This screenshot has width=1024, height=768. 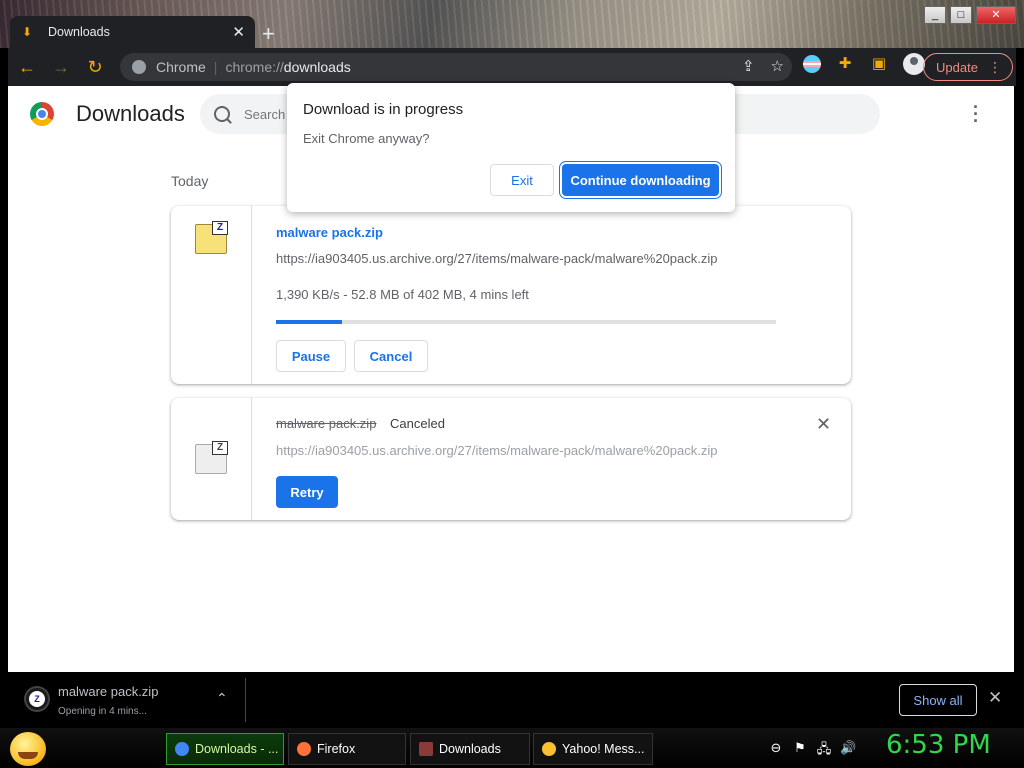 What do you see at coordinates (391, 356) in the screenshot?
I see `cancel-button: Cancel` at bounding box center [391, 356].